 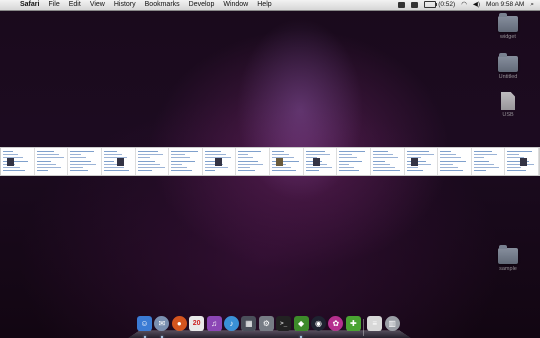 What do you see at coordinates (125, 5) in the screenshot?
I see `menu-history: History` at bounding box center [125, 5].